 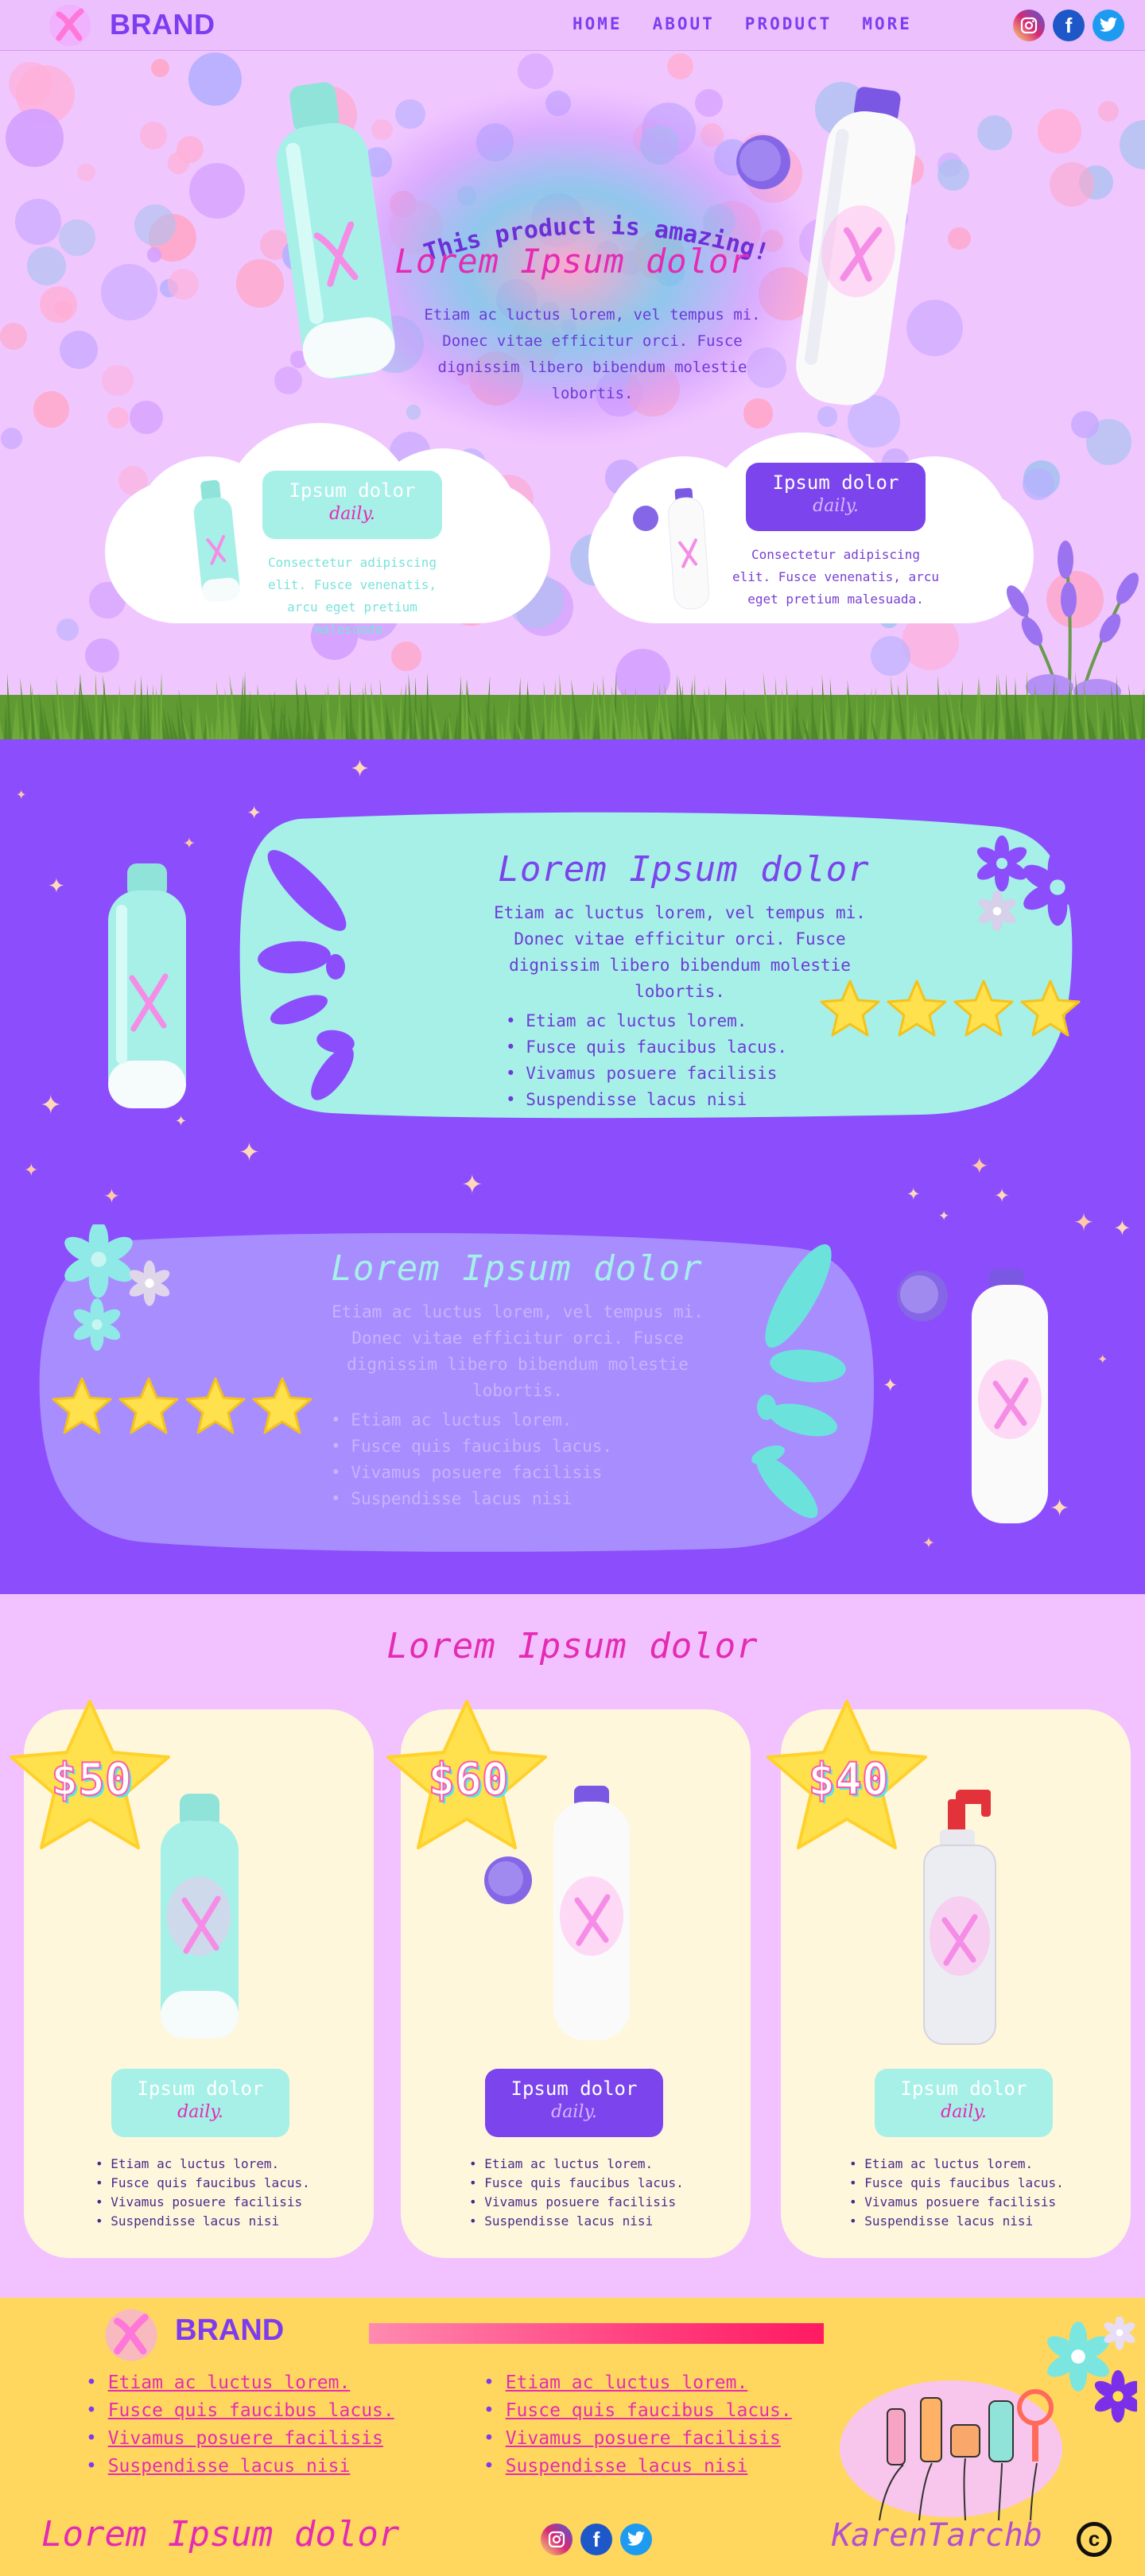 I want to click on price-label: $60, so click(x=468, y=1779).